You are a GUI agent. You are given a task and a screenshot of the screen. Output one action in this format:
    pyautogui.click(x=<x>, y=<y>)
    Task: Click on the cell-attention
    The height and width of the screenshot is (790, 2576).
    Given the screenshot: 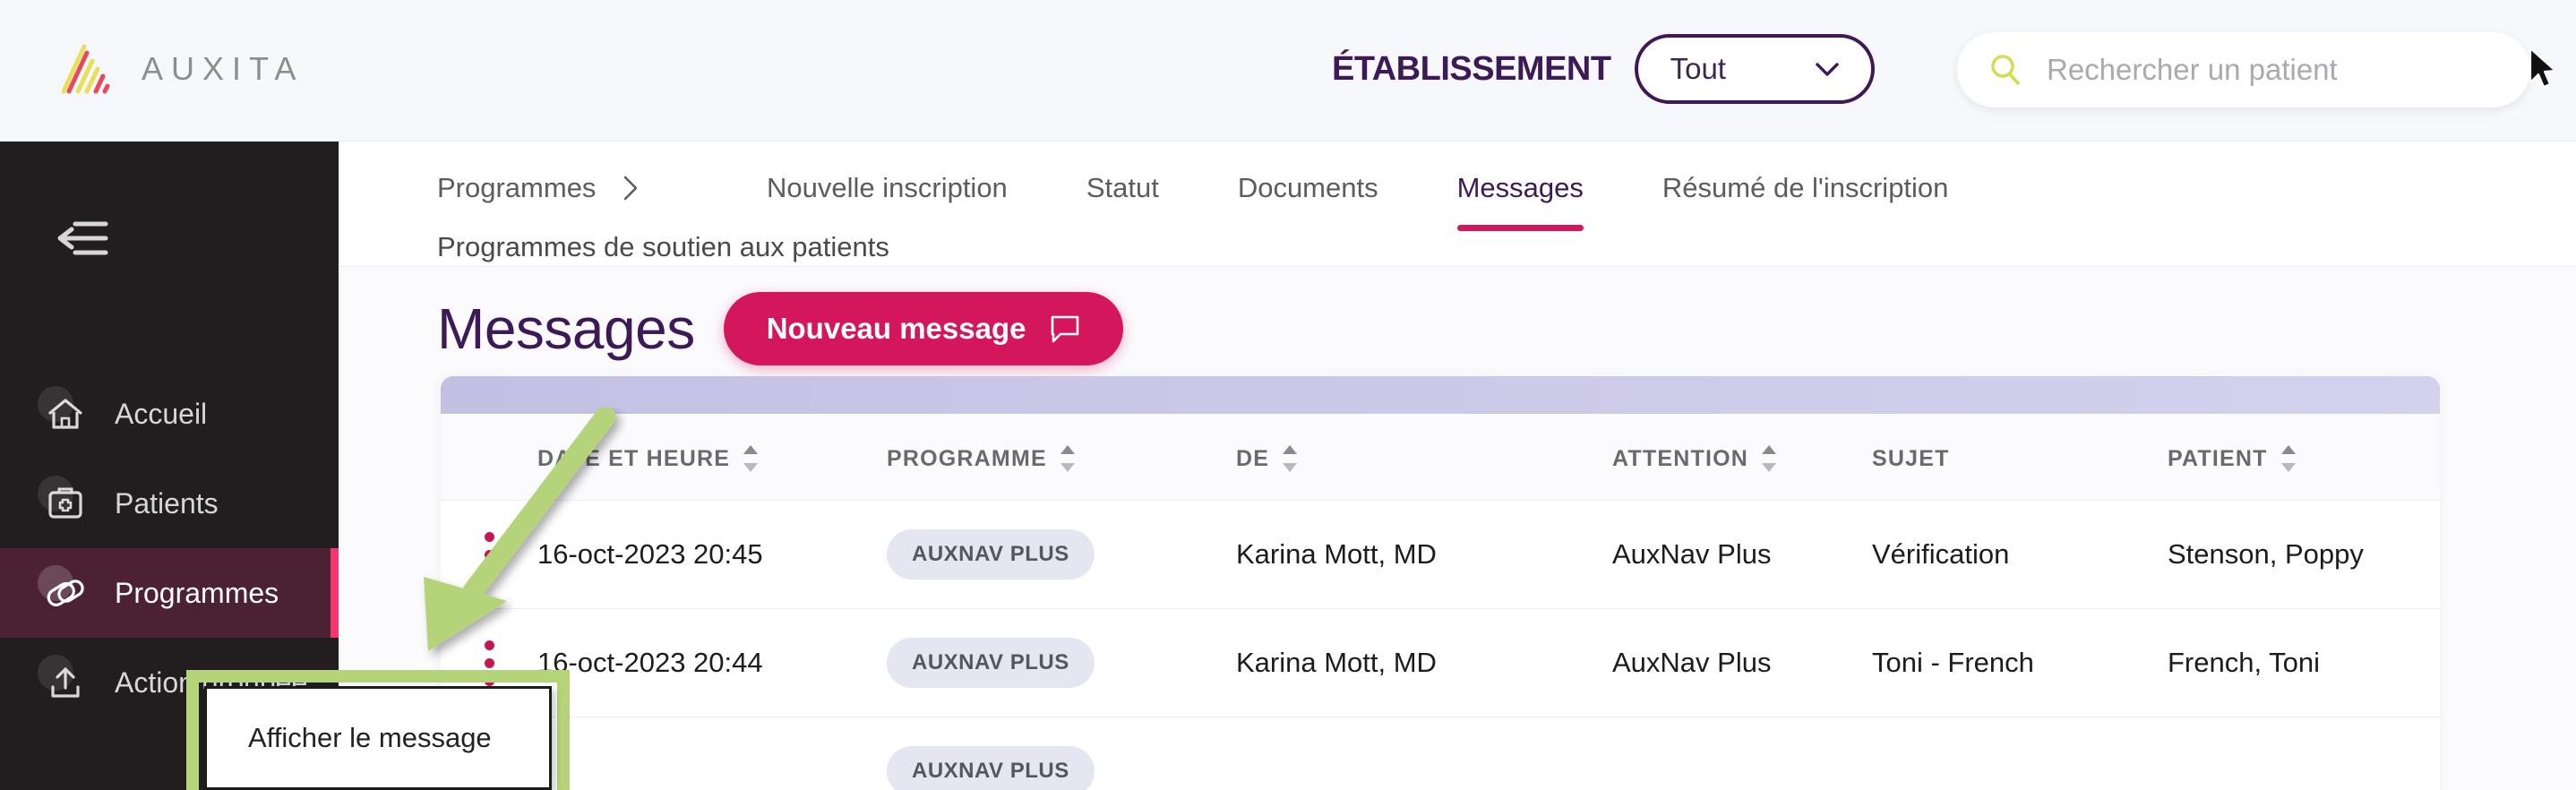 What is the action you would take?
    pyautogui.click(x=1742, y=753)
    